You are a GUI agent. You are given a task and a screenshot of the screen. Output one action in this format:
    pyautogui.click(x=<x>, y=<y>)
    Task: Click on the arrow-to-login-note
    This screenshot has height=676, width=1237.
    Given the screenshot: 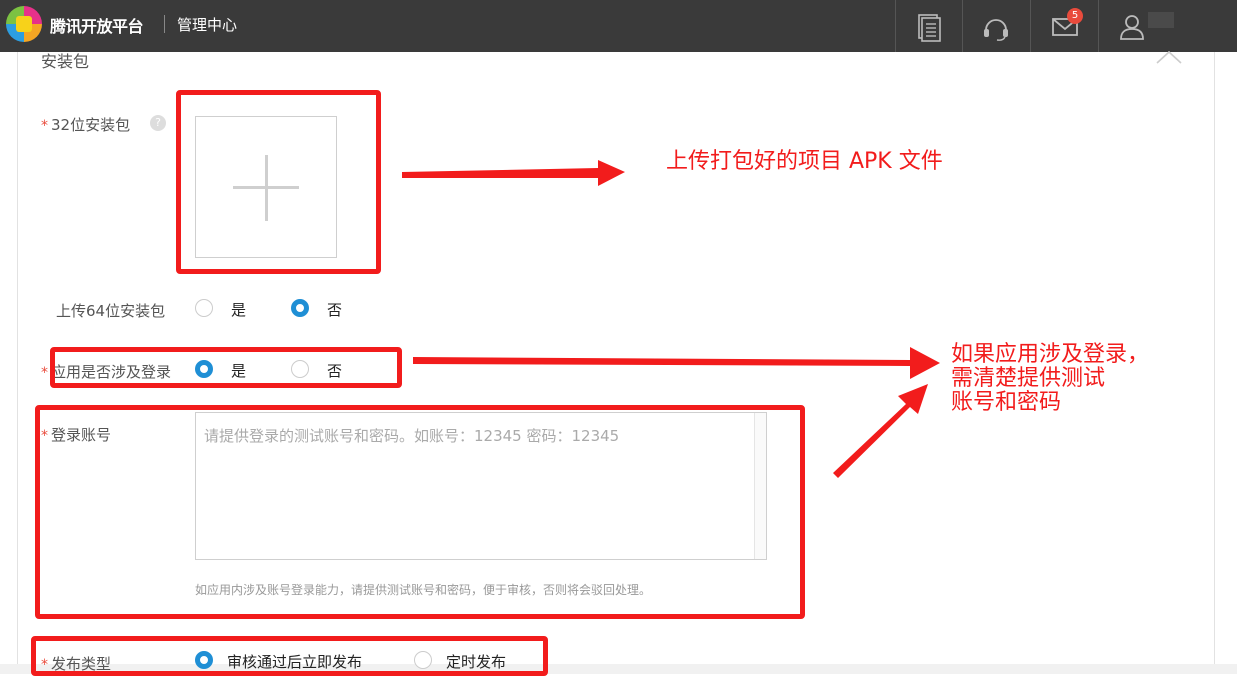 What is the action you would take?
    pyautogui.click(x=676, y=363)
    